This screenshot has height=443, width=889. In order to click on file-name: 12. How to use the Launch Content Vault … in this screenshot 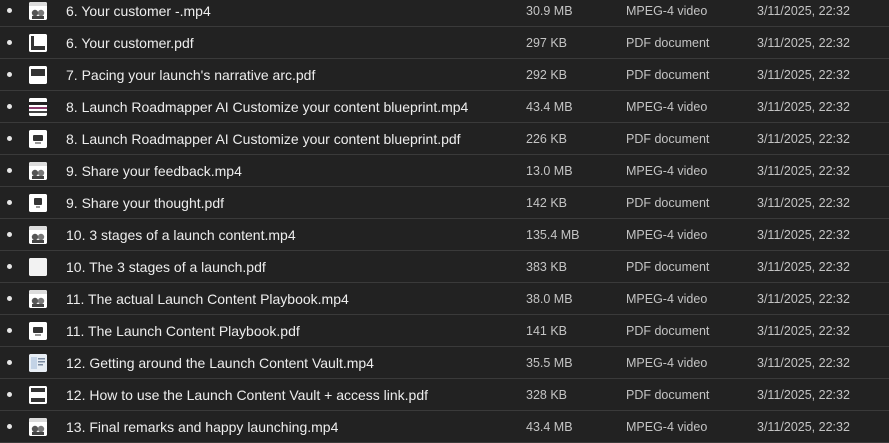, I will do `click(247, 395)`.